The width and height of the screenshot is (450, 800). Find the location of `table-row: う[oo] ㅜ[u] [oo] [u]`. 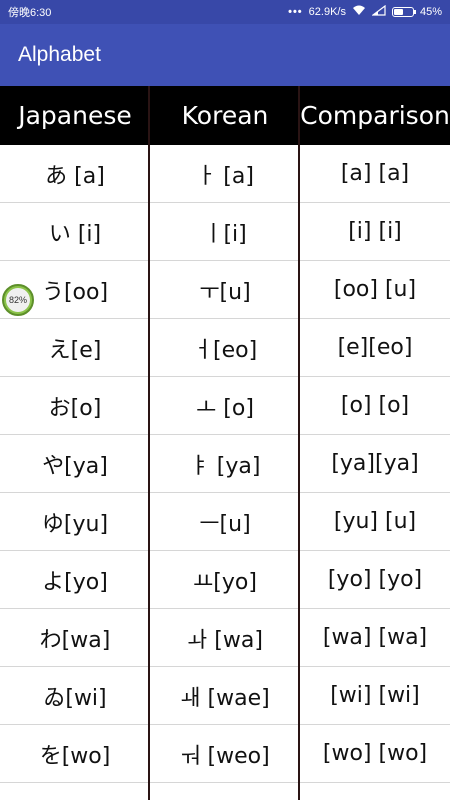

table-row: う[oo] ㅜ[u] [oo] [u] is located at coordinates (225, 290).